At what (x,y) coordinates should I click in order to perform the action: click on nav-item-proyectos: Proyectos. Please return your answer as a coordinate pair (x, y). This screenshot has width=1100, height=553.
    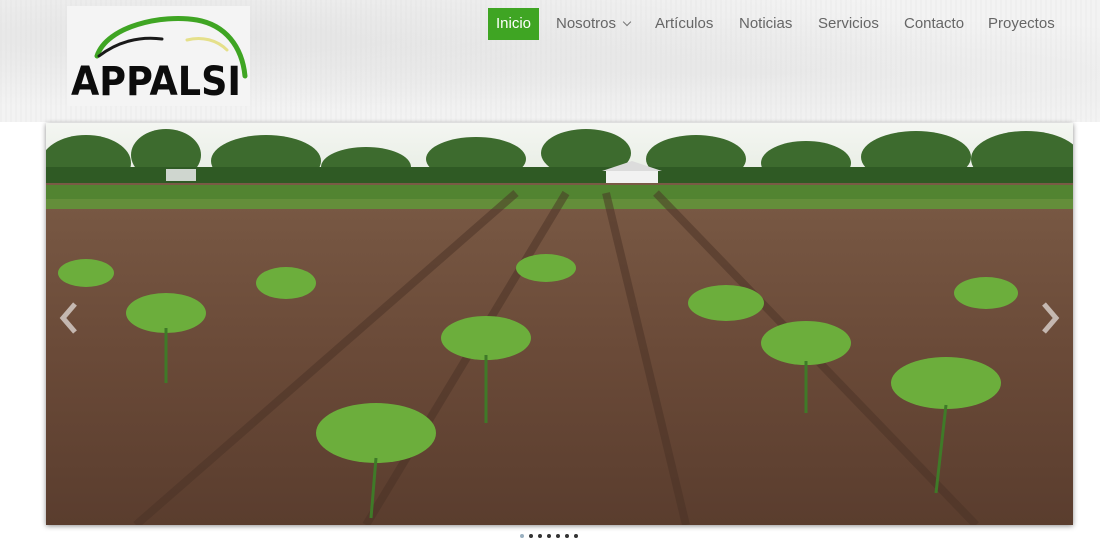
    Looking at the image, I should click on (1021, 24).